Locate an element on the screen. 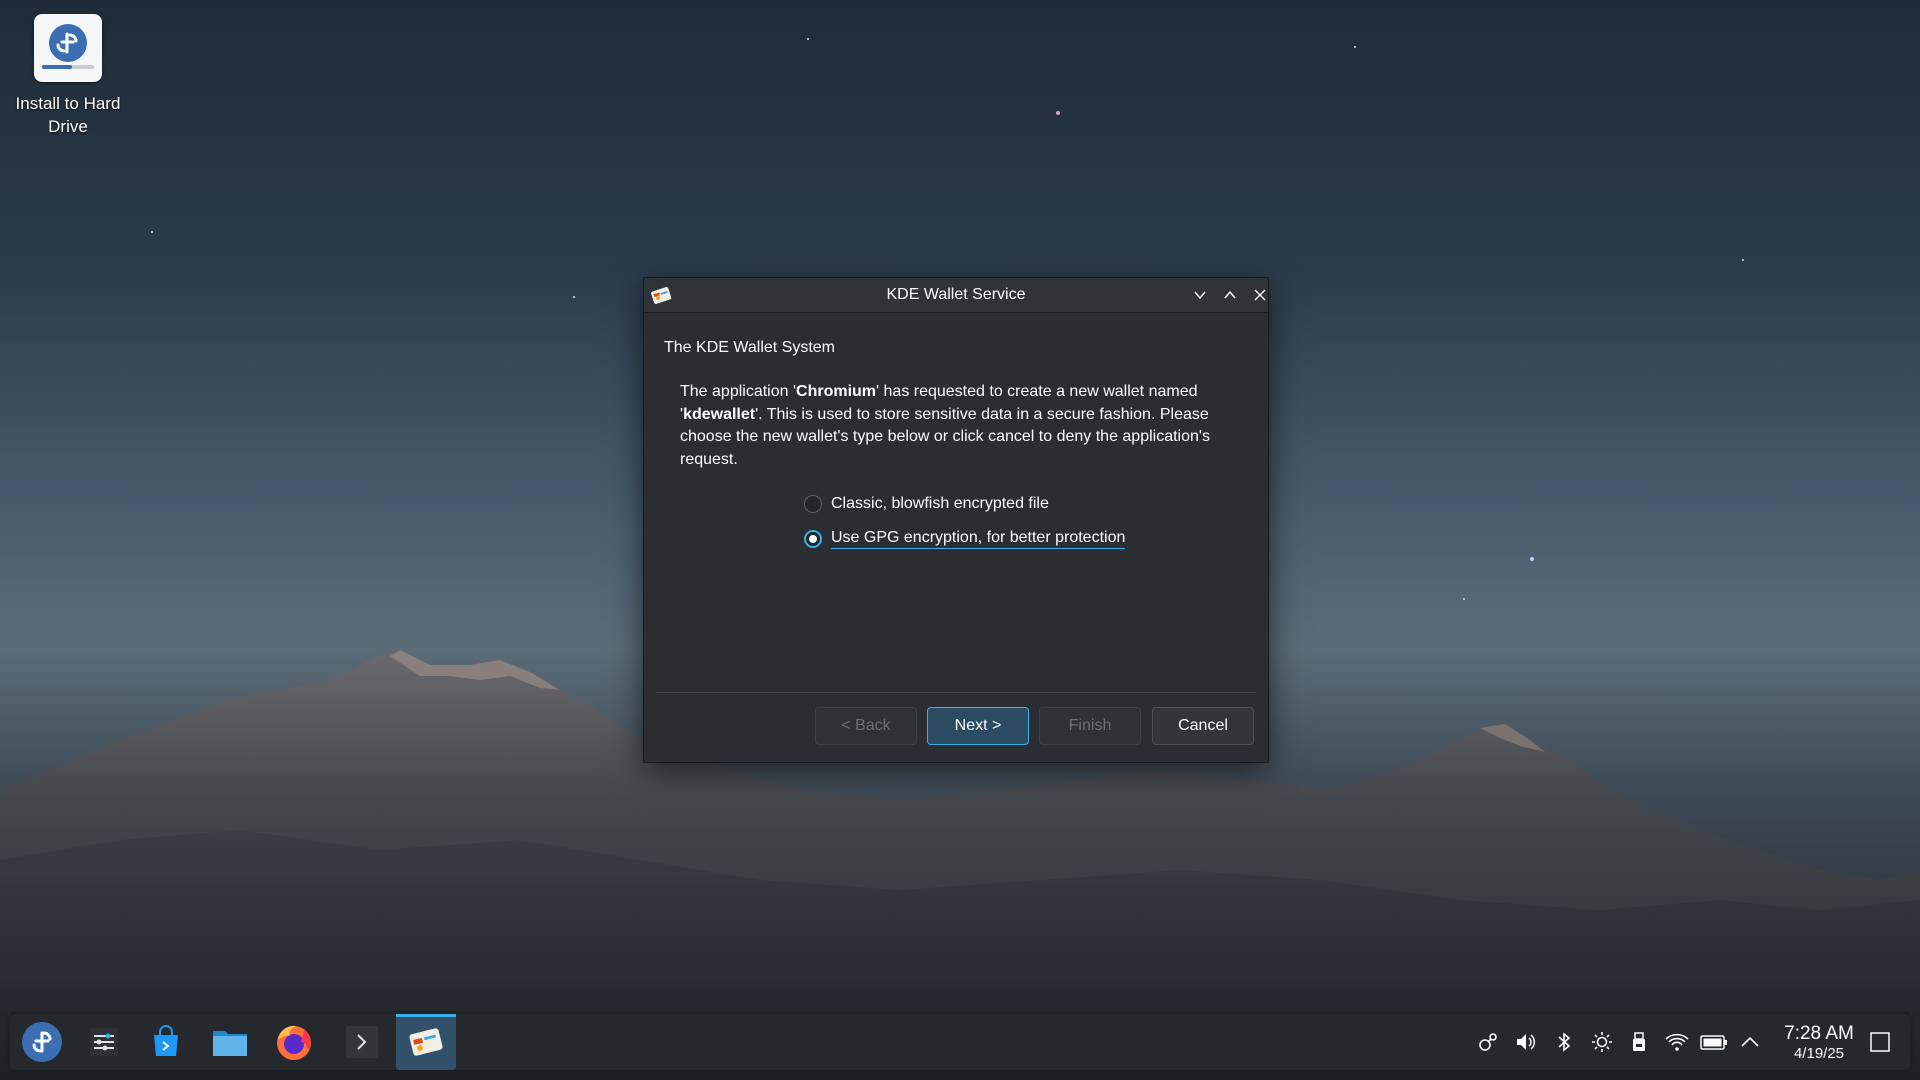  tray-wifi is located at coordinates (1677, 1042).